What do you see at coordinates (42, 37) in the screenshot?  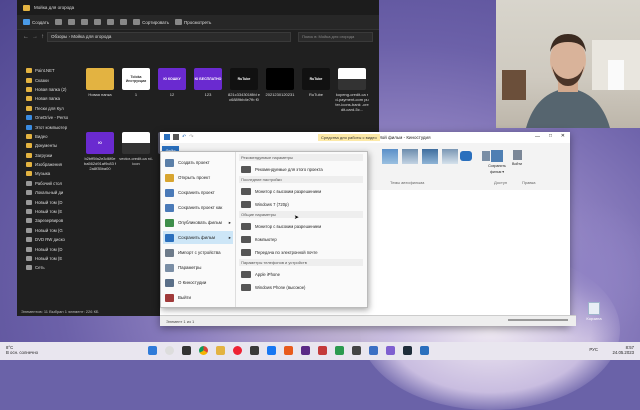 I see `up-icon: ↑` at bounding box center [42, 37].